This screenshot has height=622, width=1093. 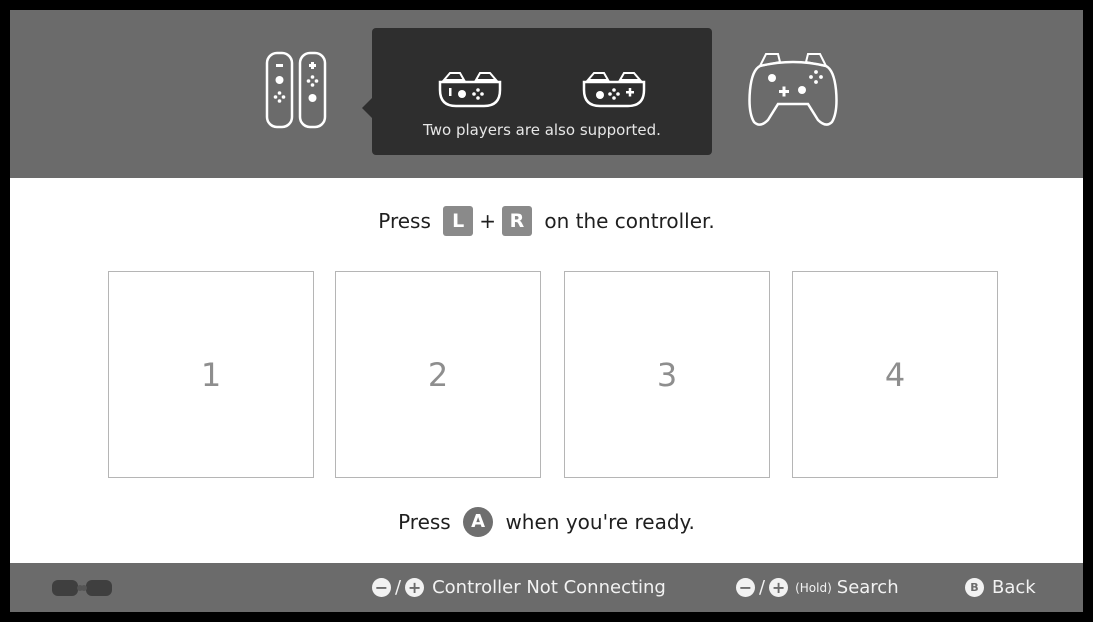 What do you see at coordinates (895, 374) in the screenshot?
I see `player-slot-4: 4` at bounding box center [895, 374].